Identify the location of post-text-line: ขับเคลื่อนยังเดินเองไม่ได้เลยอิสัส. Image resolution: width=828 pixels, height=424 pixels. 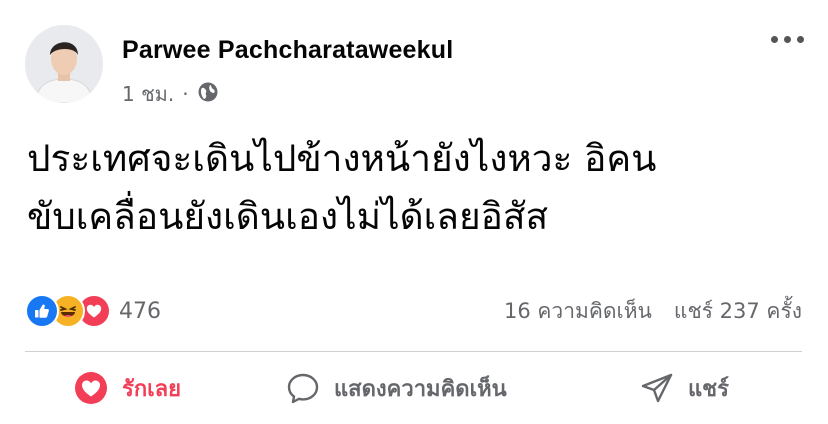
(288, 216).